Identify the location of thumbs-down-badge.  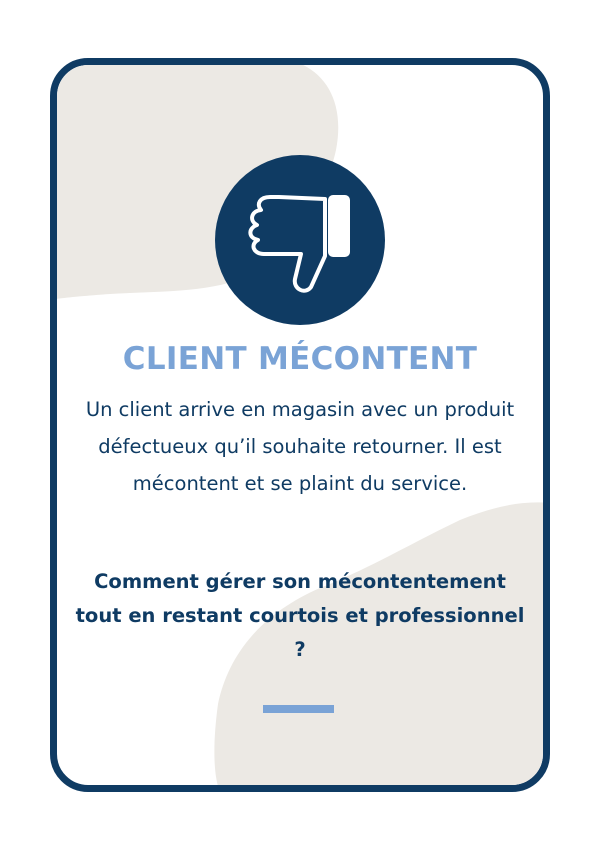
(300, 240).